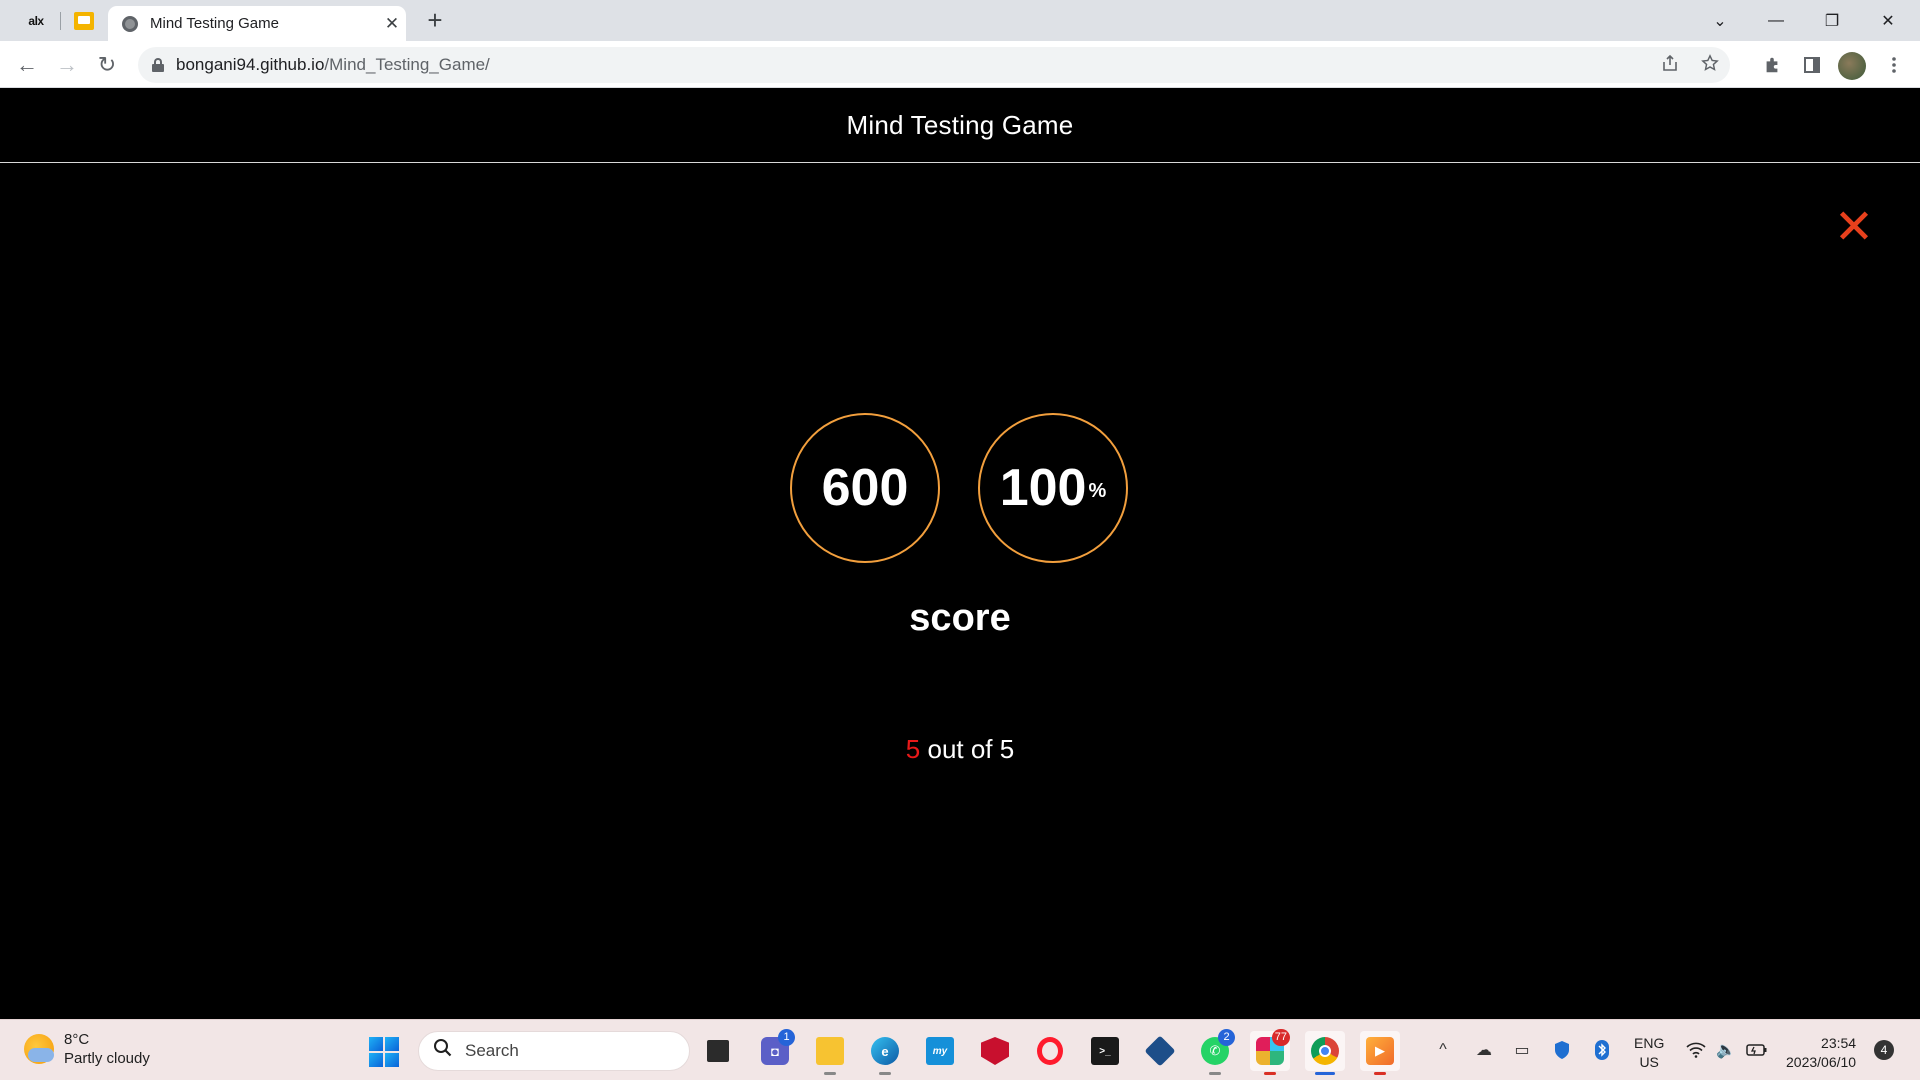 The image size is (1920, 1080). Describe the element at coordinates (60, 21) in the screenshot. I see `tab-divider` at that location.